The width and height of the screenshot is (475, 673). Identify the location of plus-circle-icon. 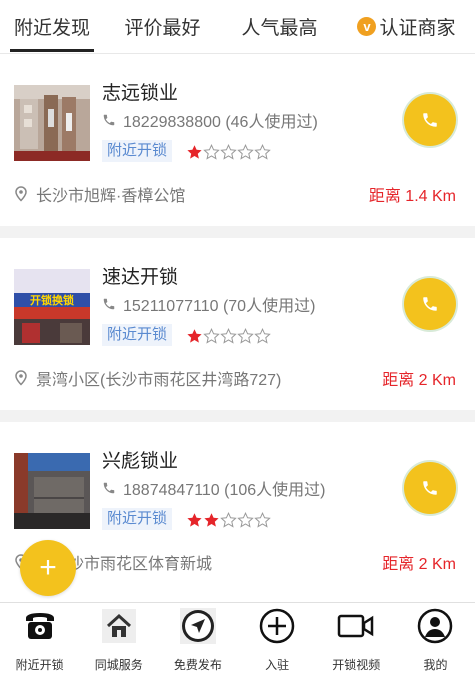
(277, 626).